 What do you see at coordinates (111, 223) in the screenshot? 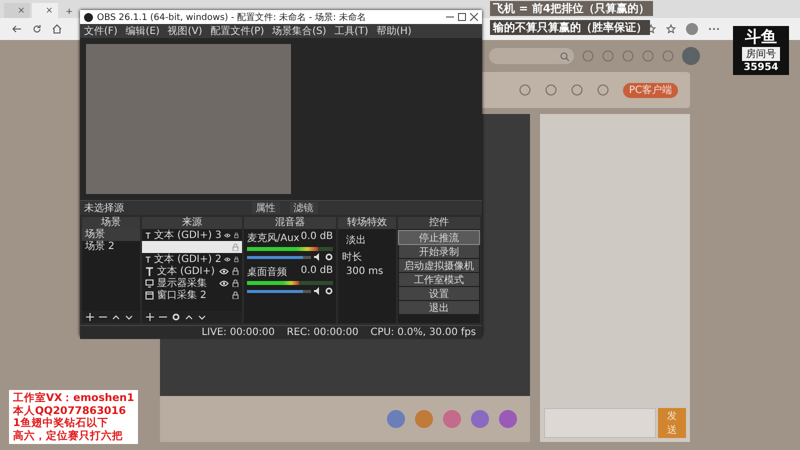
I see `dock-header: 场景` at bounding box center [111, 223].